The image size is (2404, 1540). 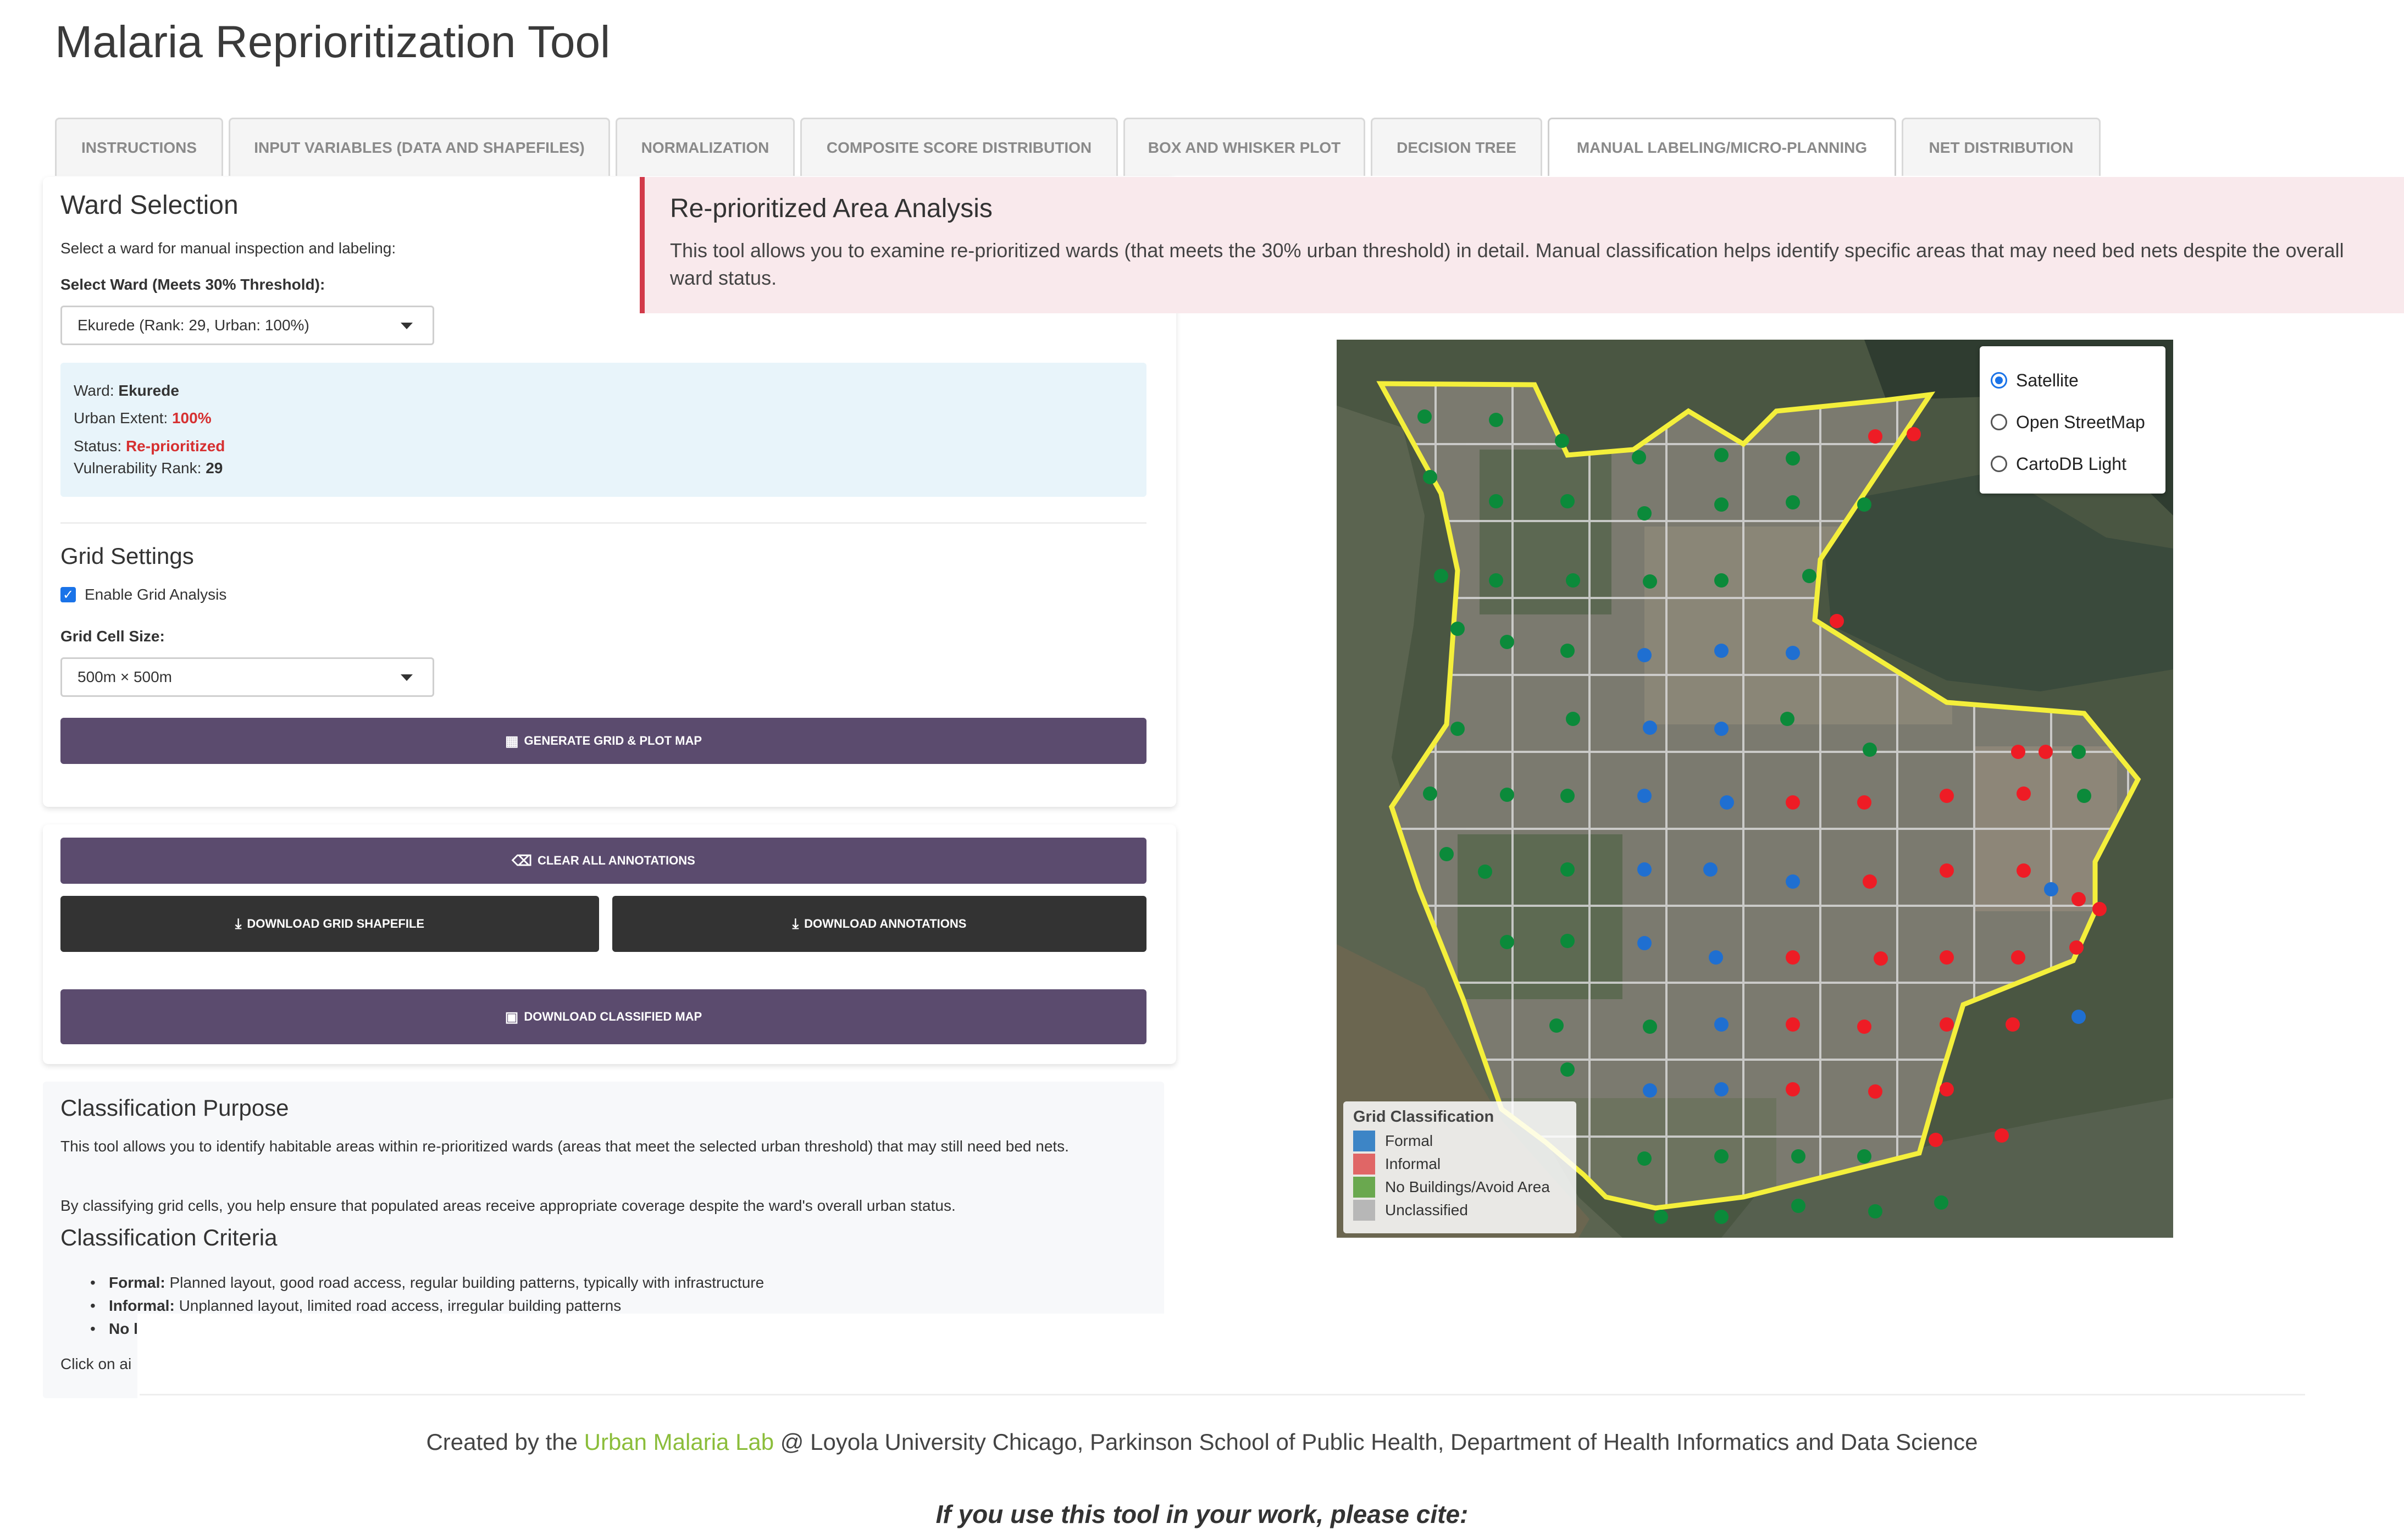 What do you see at coordinates (139, 147) in the screenshot?
I see `tab-instructions: Instructions` at bounding box center [139, 147].